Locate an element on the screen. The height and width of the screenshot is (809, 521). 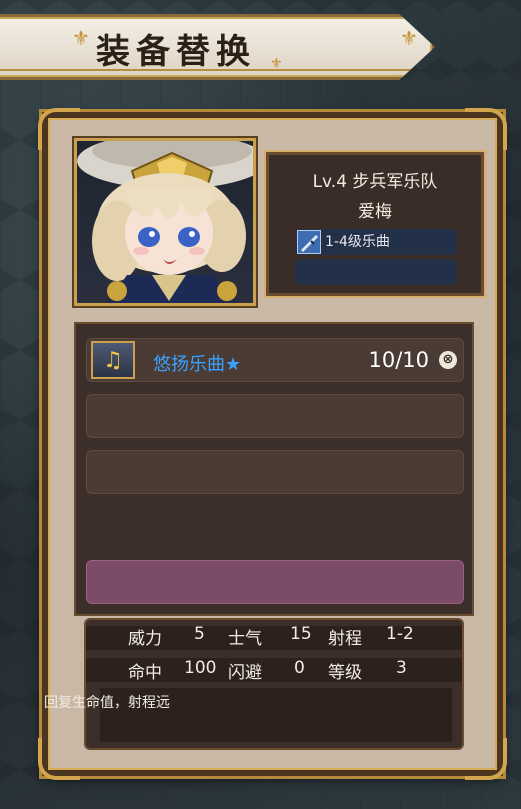
range-label: 射程 is located at coordinates (345, 639).